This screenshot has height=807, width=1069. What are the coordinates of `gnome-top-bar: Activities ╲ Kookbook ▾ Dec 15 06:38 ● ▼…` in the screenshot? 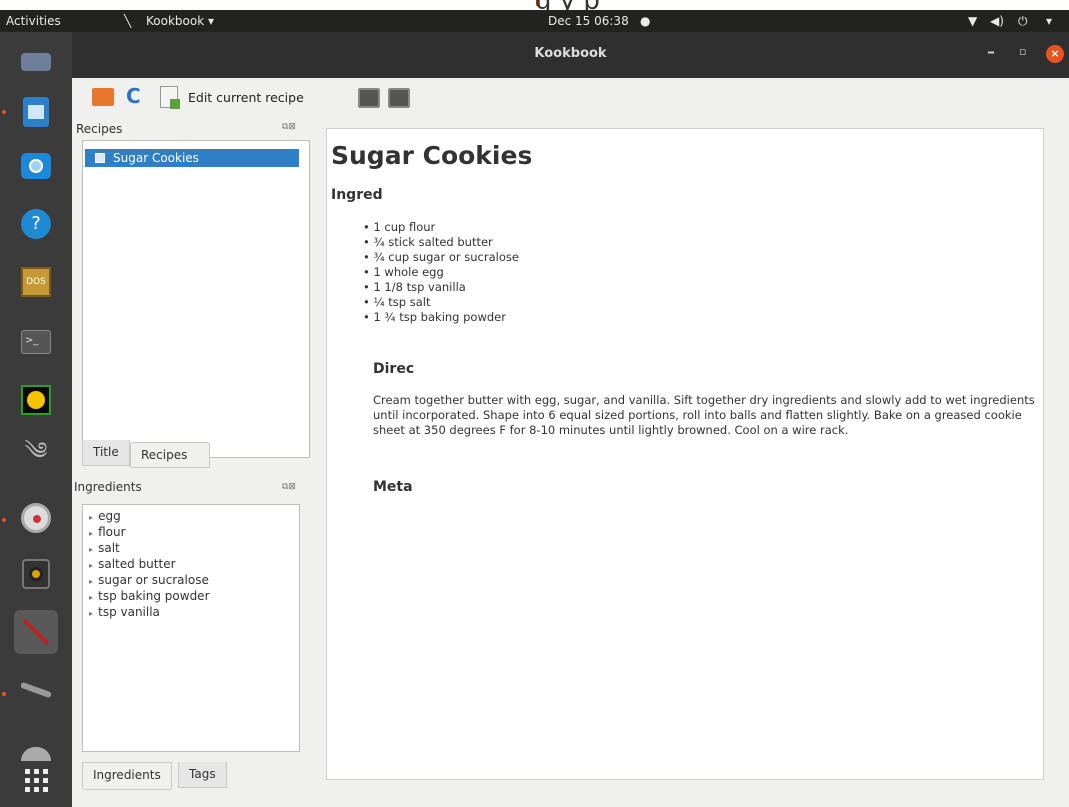 It's located at (534, 21).